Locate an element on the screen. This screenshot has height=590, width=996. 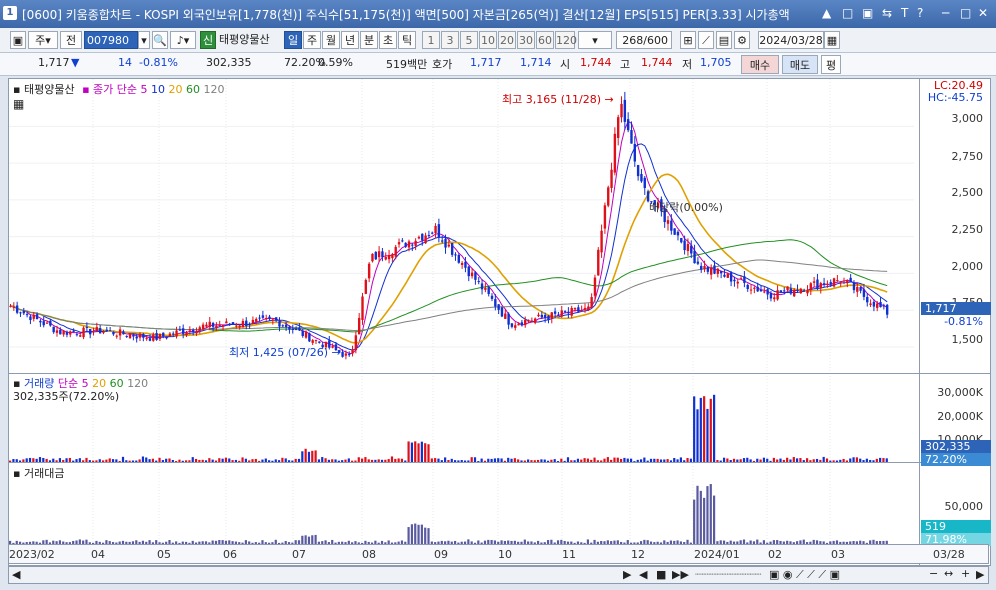
calendar-icon: ▦ is located at coordinates (832, 40).